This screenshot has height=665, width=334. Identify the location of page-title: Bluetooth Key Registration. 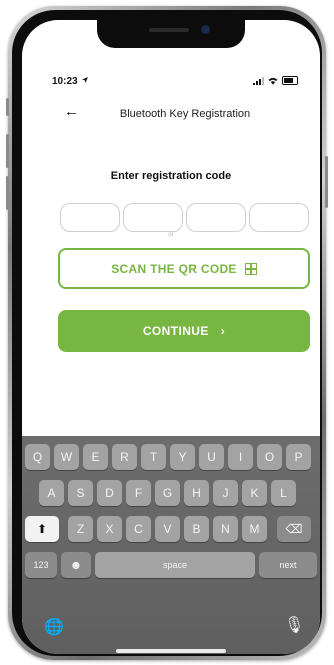
(185, 114).